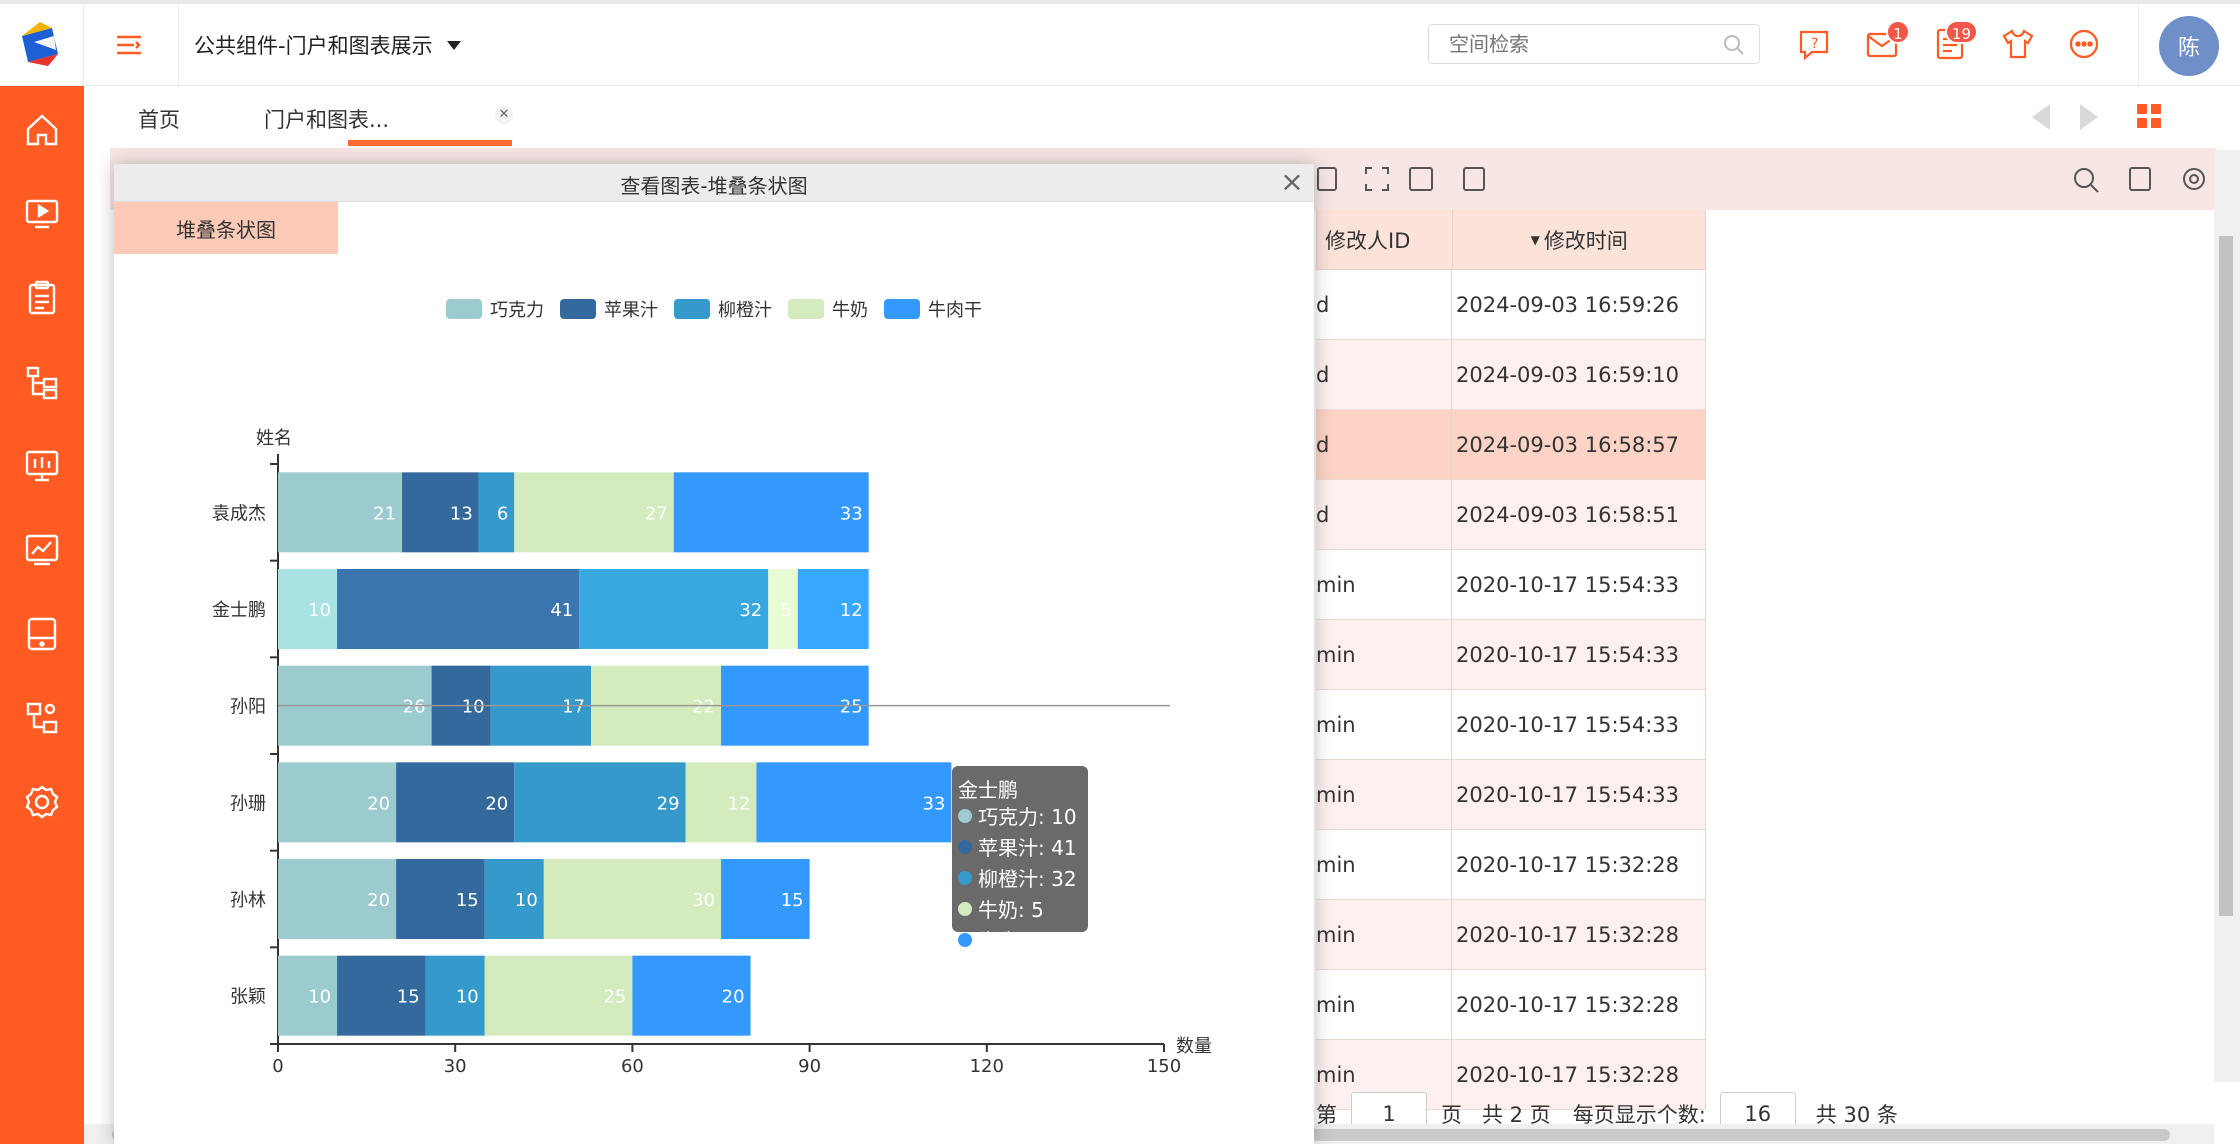 Image resolution: width=2240 pixels, height=1144 pixels. I want to click on table-row: d 2024-09-03 16:58:57, so click(1511, 445).